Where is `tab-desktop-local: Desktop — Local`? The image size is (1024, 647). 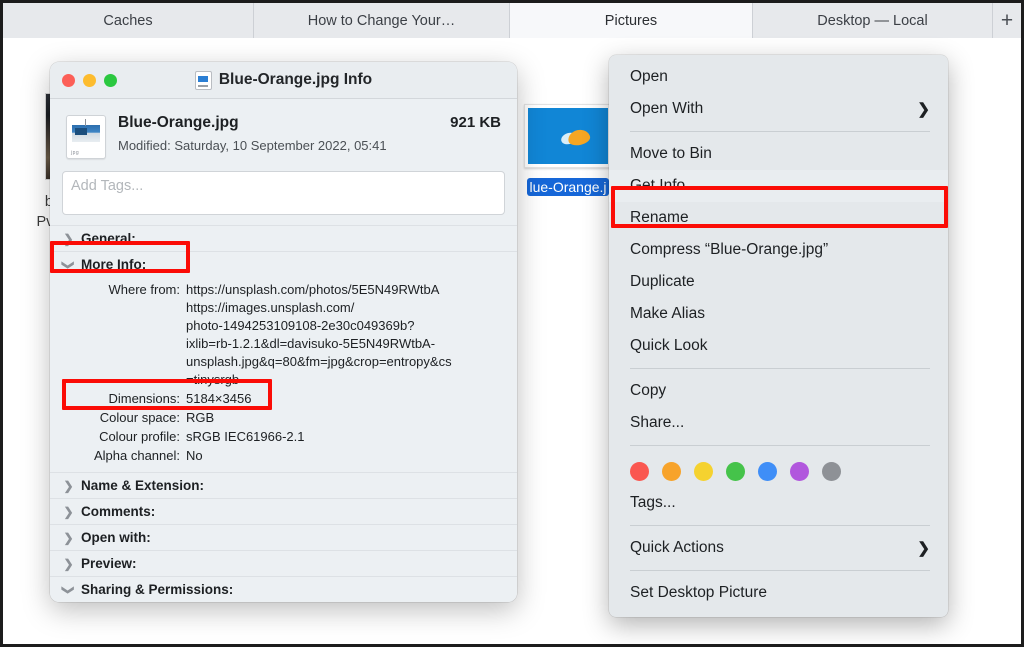
tab-desktop-local: Desktop — Local is located at coordinates (873, 20).